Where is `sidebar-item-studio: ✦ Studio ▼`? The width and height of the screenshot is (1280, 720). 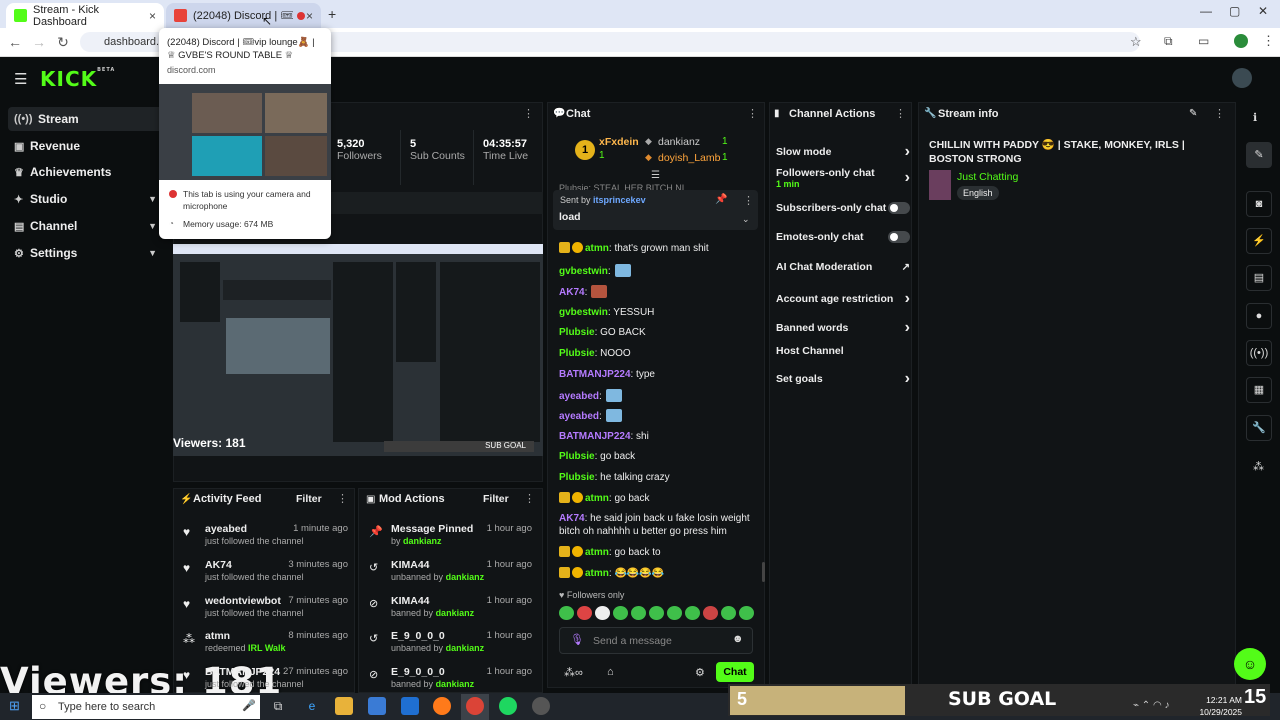
sidebar-item-studio: ✦ Studio ▼ is located at coordinates (85, 199).